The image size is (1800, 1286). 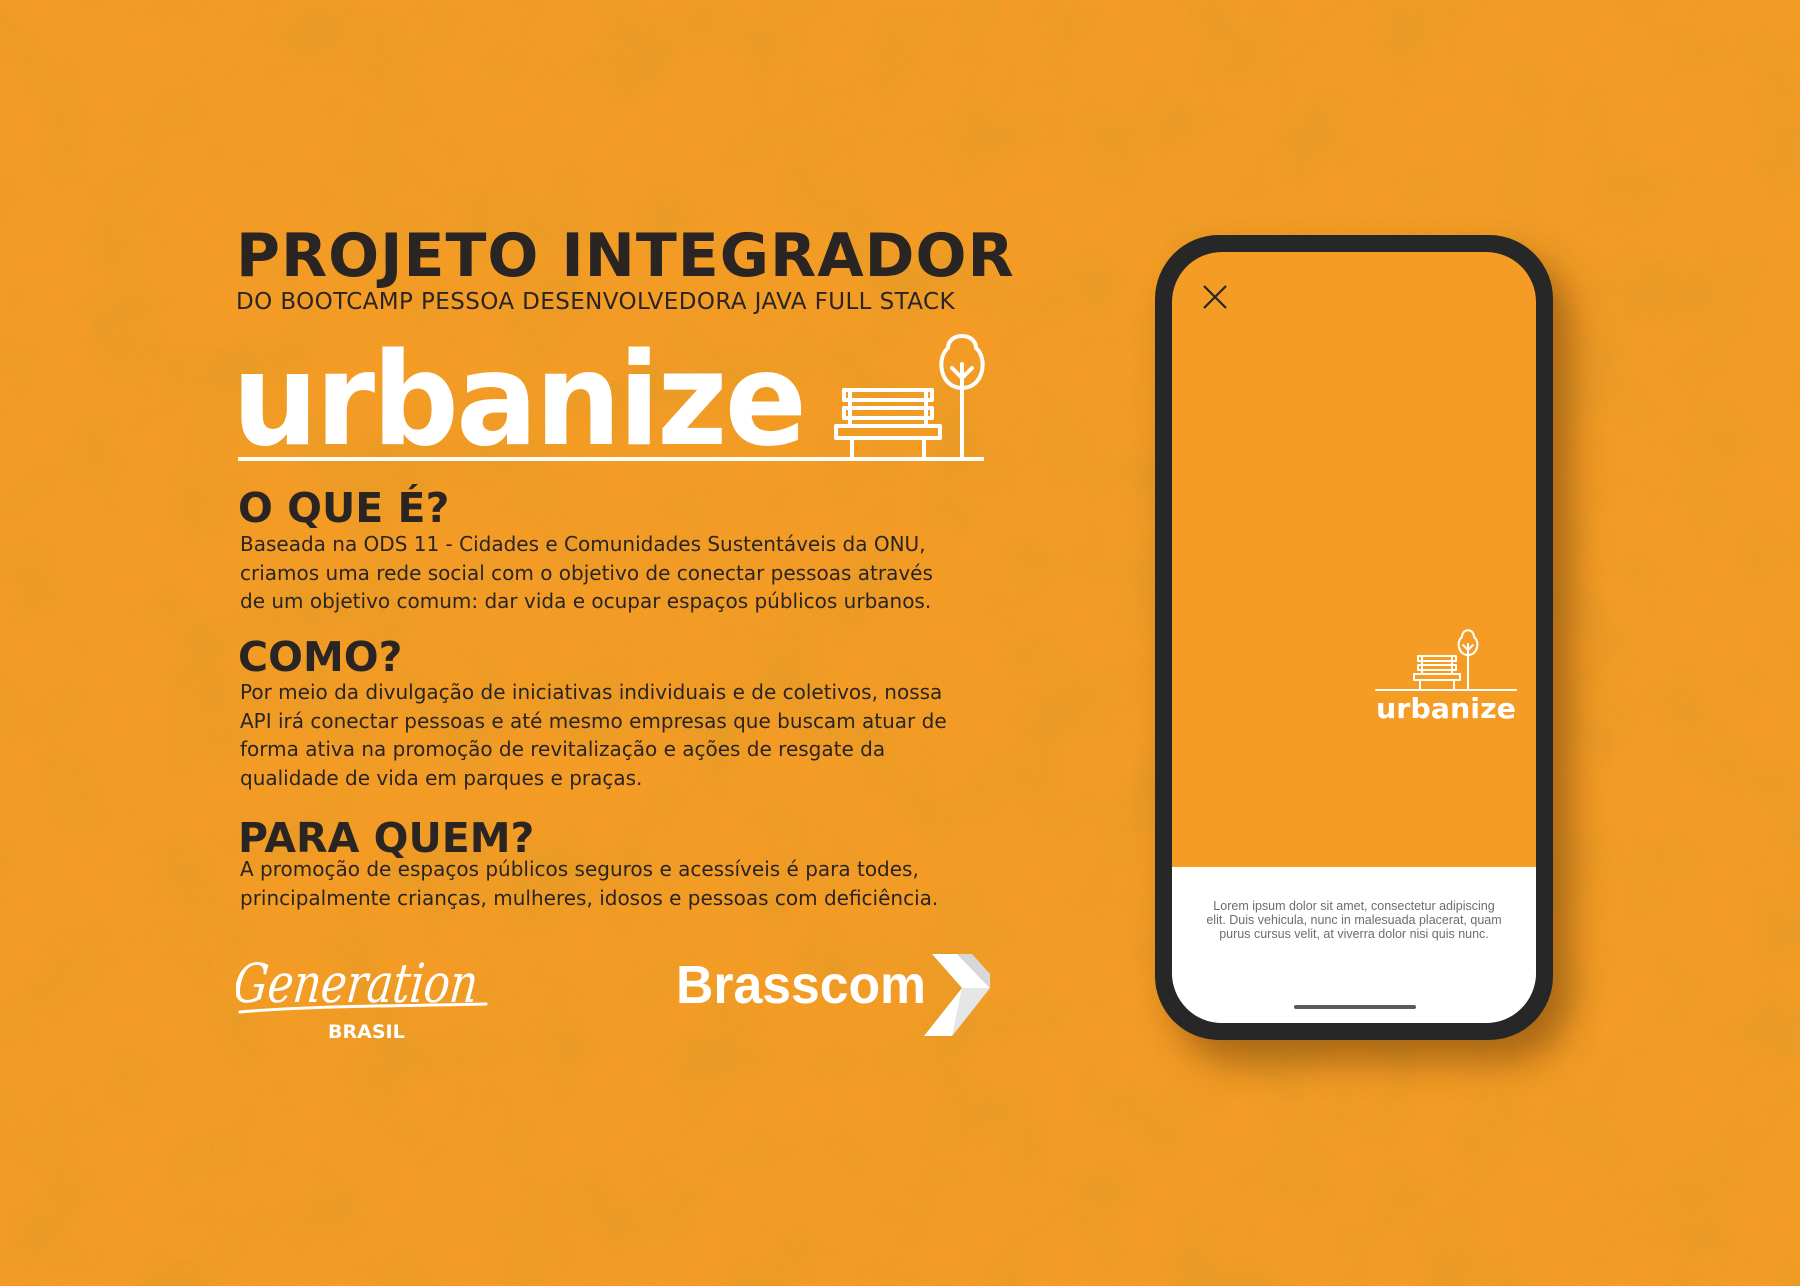 I want to click on section-line: qualidade de vida em parques e praças., so click(x=441, y=777).